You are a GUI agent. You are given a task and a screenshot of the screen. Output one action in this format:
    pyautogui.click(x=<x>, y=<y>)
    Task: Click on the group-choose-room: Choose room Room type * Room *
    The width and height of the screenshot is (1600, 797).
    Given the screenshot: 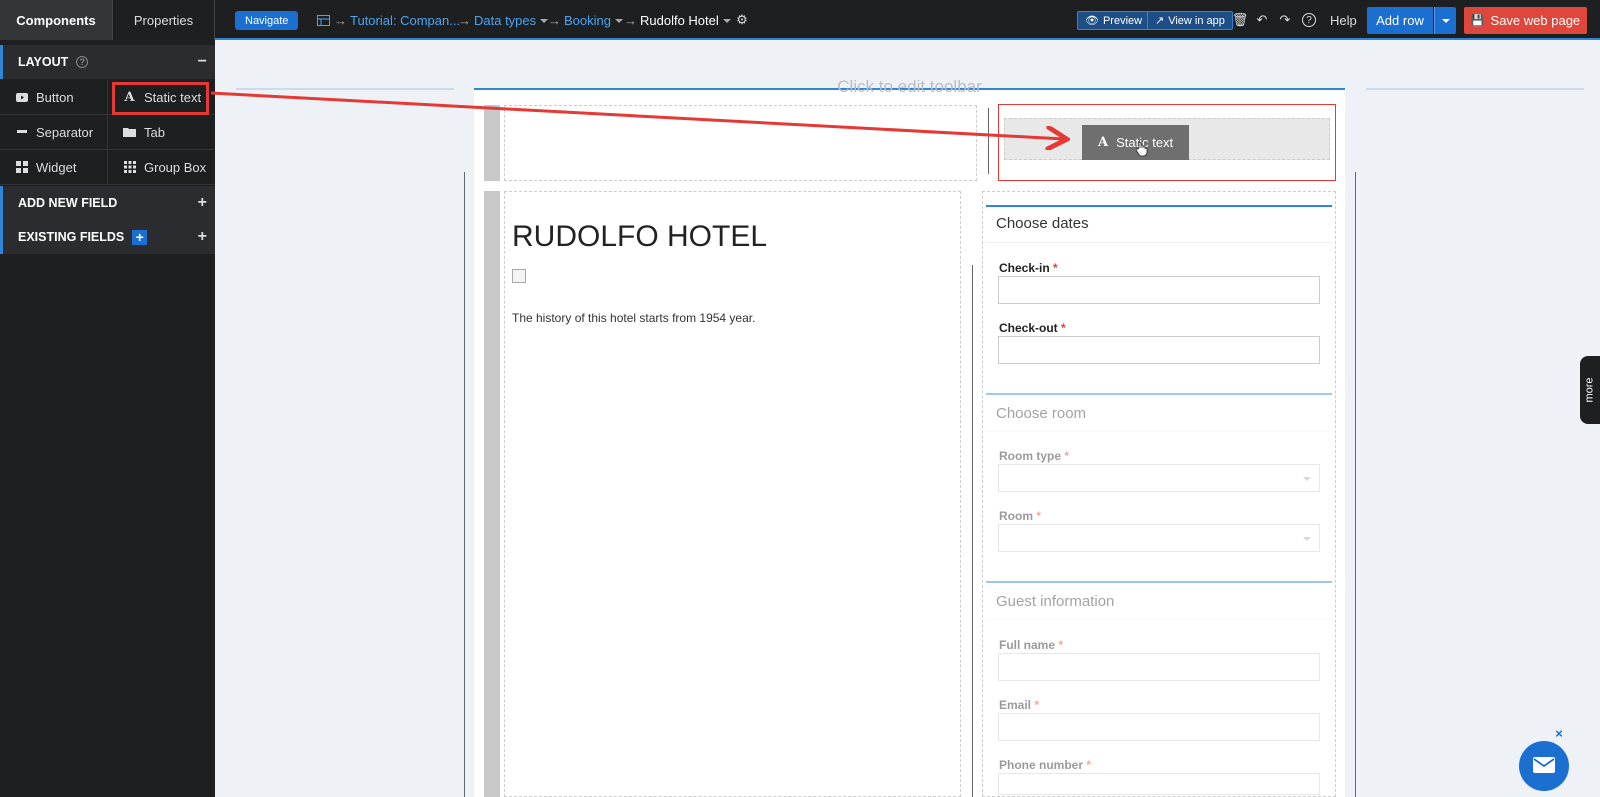 What is the action you would take?
    pyautogui.click(x=1159, y=485)
    